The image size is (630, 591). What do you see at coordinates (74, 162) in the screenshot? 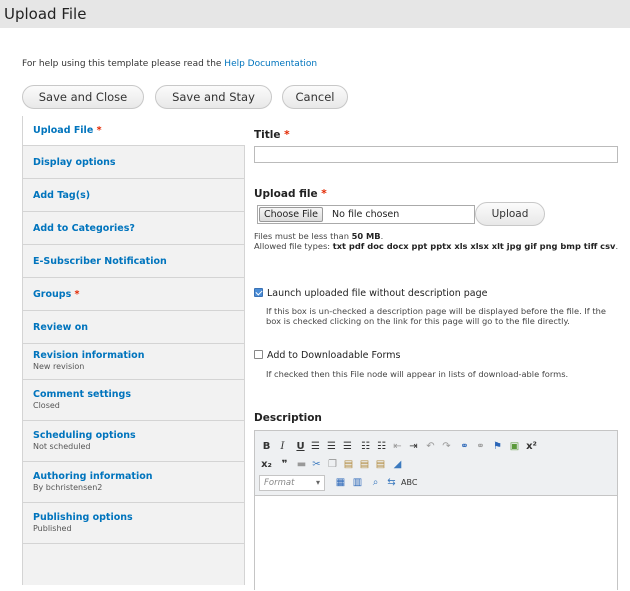
I see `tab-label: Display options` at bounding box center [74, 162].